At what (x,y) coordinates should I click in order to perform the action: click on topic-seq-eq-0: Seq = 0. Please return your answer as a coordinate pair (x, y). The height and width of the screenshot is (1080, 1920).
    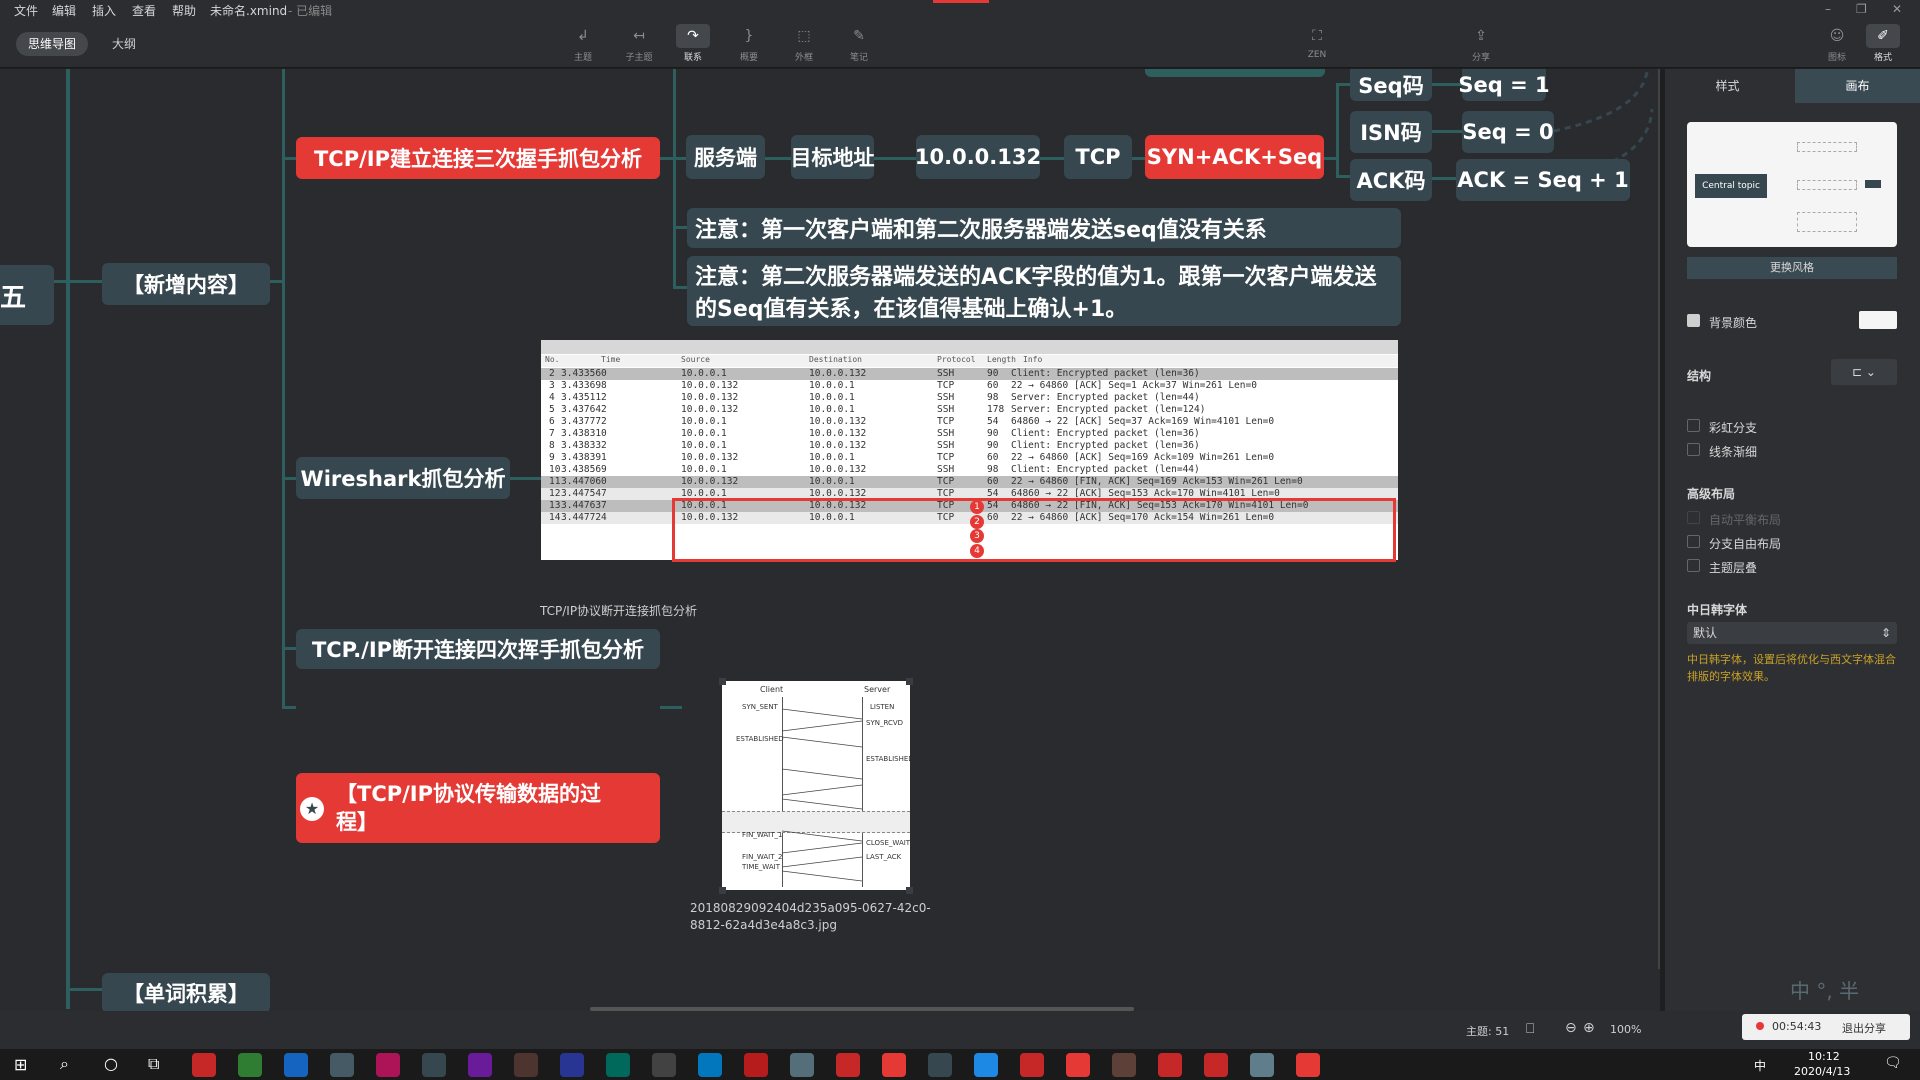
    Looking at the image, I should click on (1508, 132).